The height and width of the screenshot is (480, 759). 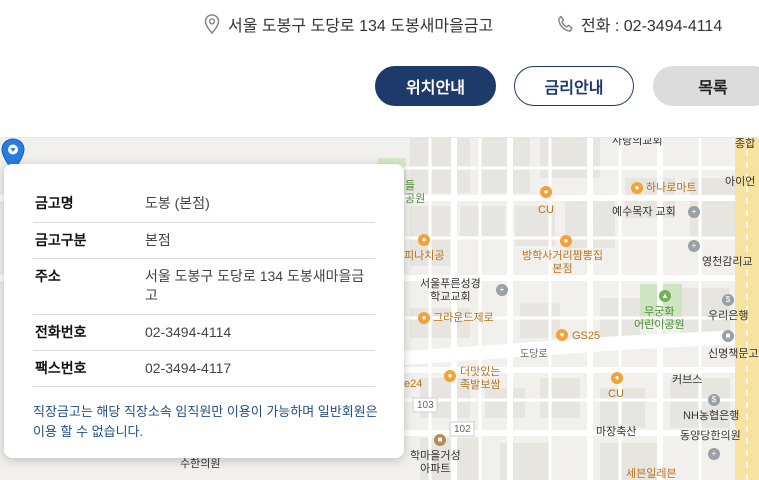 I want to click on info-row-phone: 전화번호 02-3494-4114, so click(x=204, y=332).